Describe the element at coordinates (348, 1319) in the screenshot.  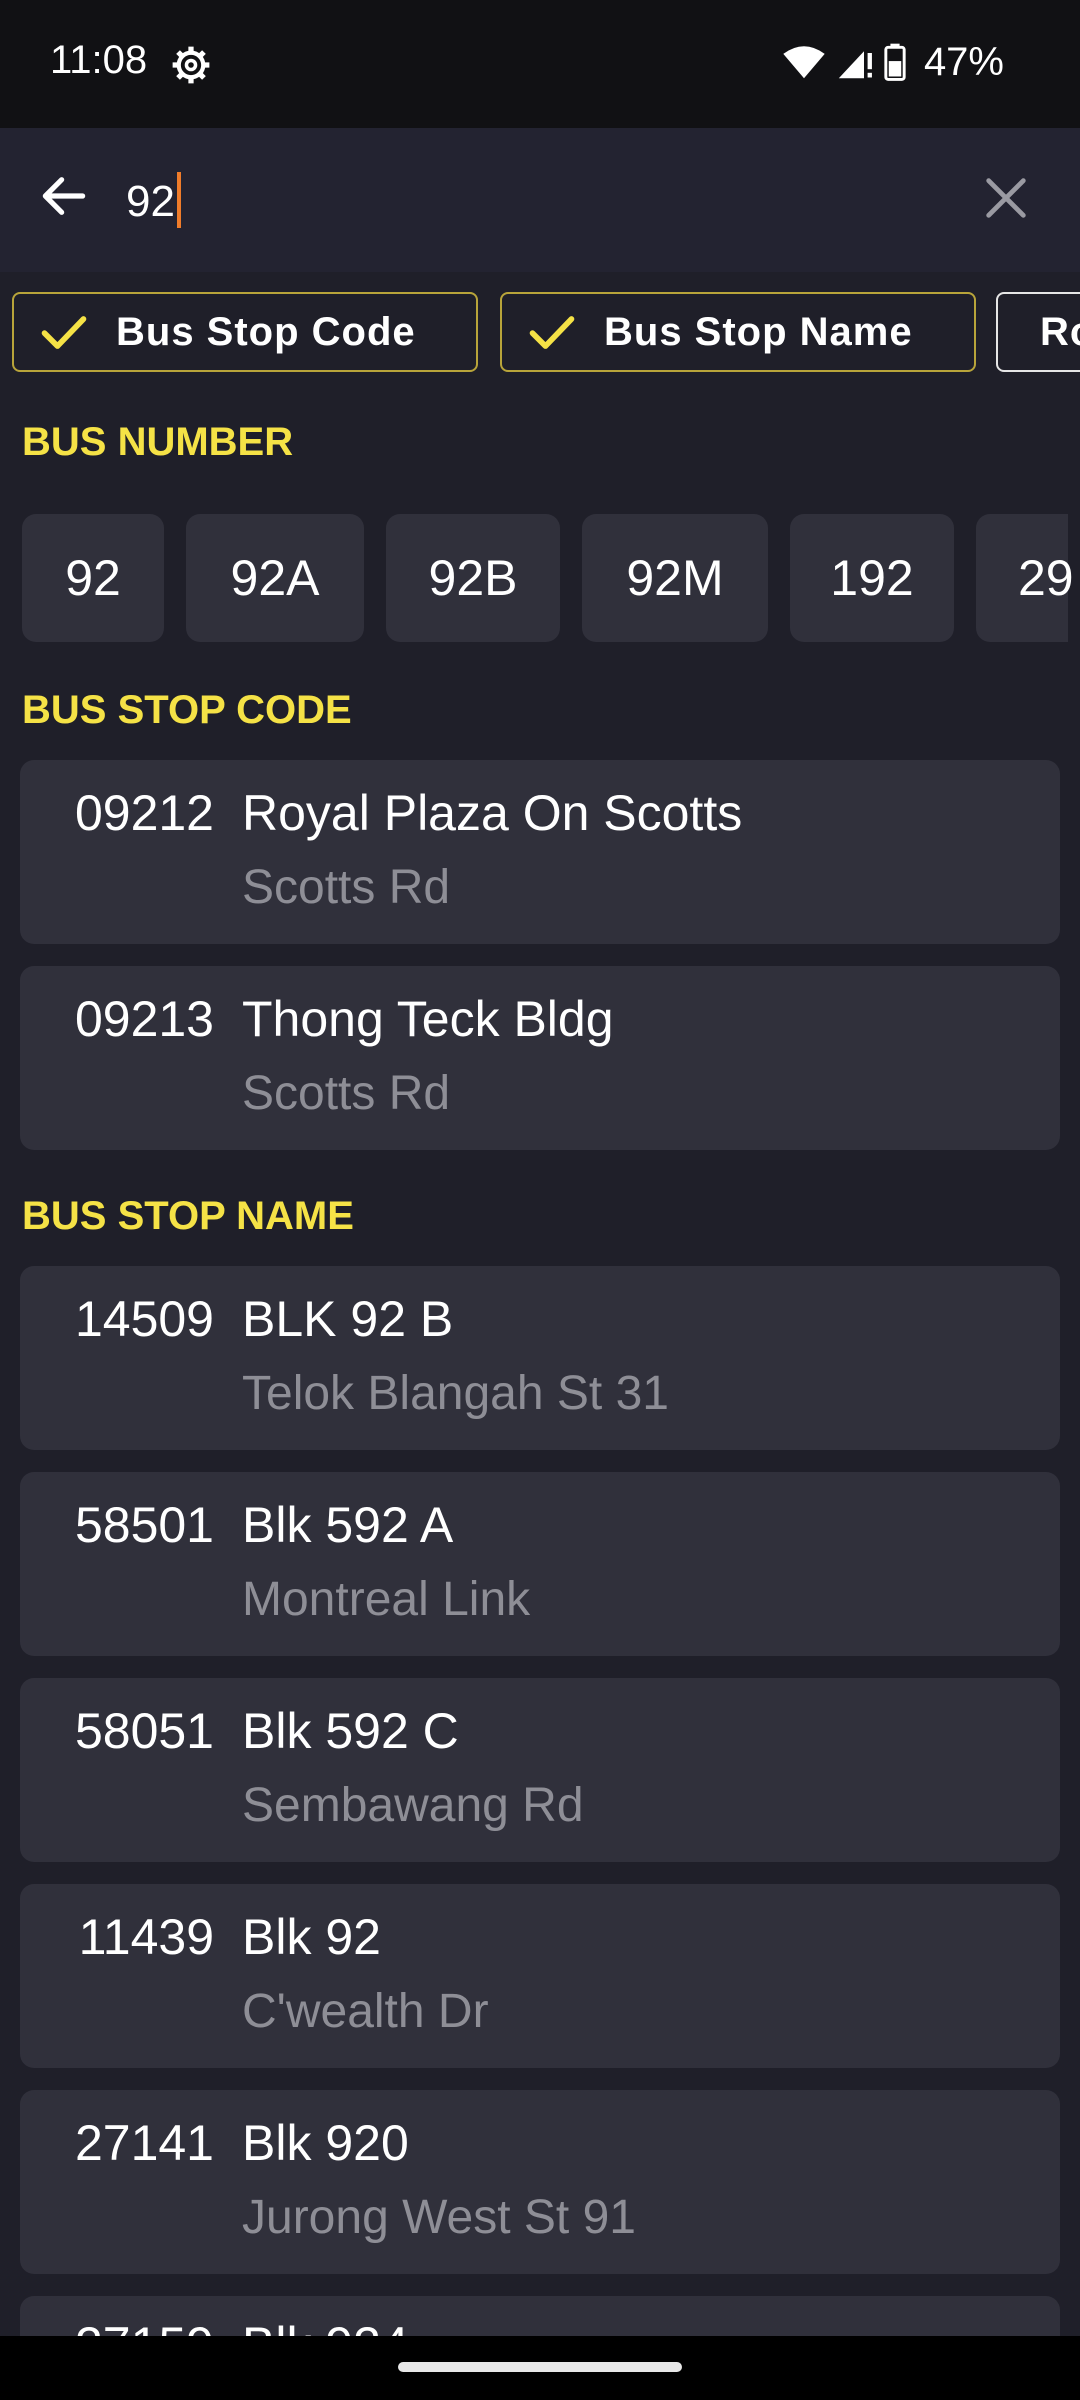
I see `bus-stop-name: BLK 92 B` at that location.